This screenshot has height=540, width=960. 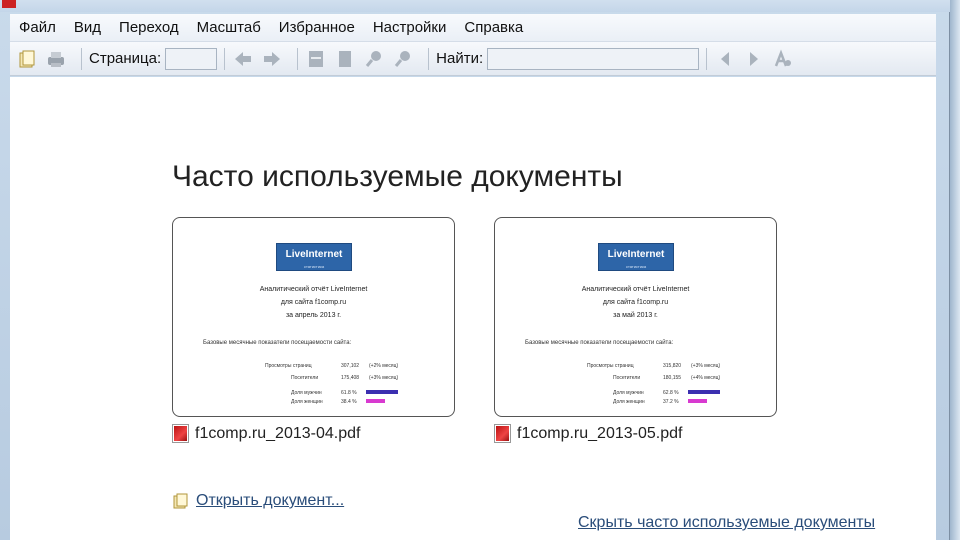 I want to click on thumb-period: за май 2013 г., so click(x=635, y=315).